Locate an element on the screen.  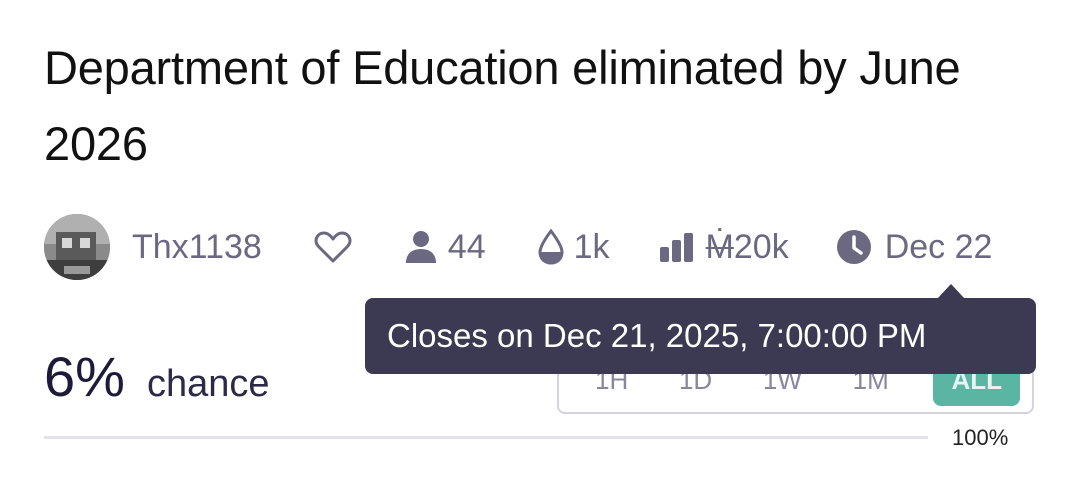
probability-display: 6% chance is located at coordinates (156, 376).